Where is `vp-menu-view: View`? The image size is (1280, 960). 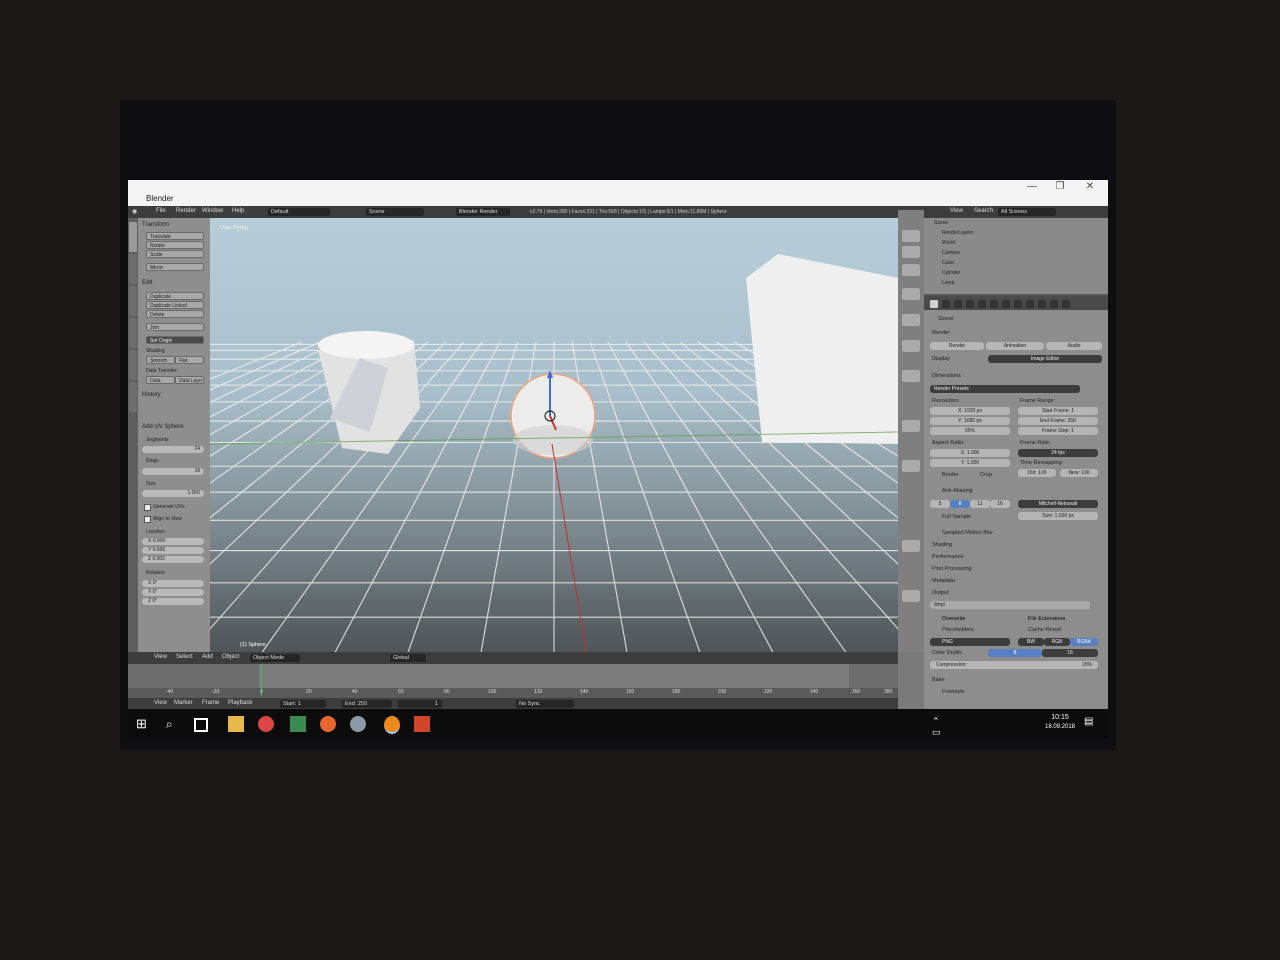
vp-menu-view: View is located at coordinates (160, 657).